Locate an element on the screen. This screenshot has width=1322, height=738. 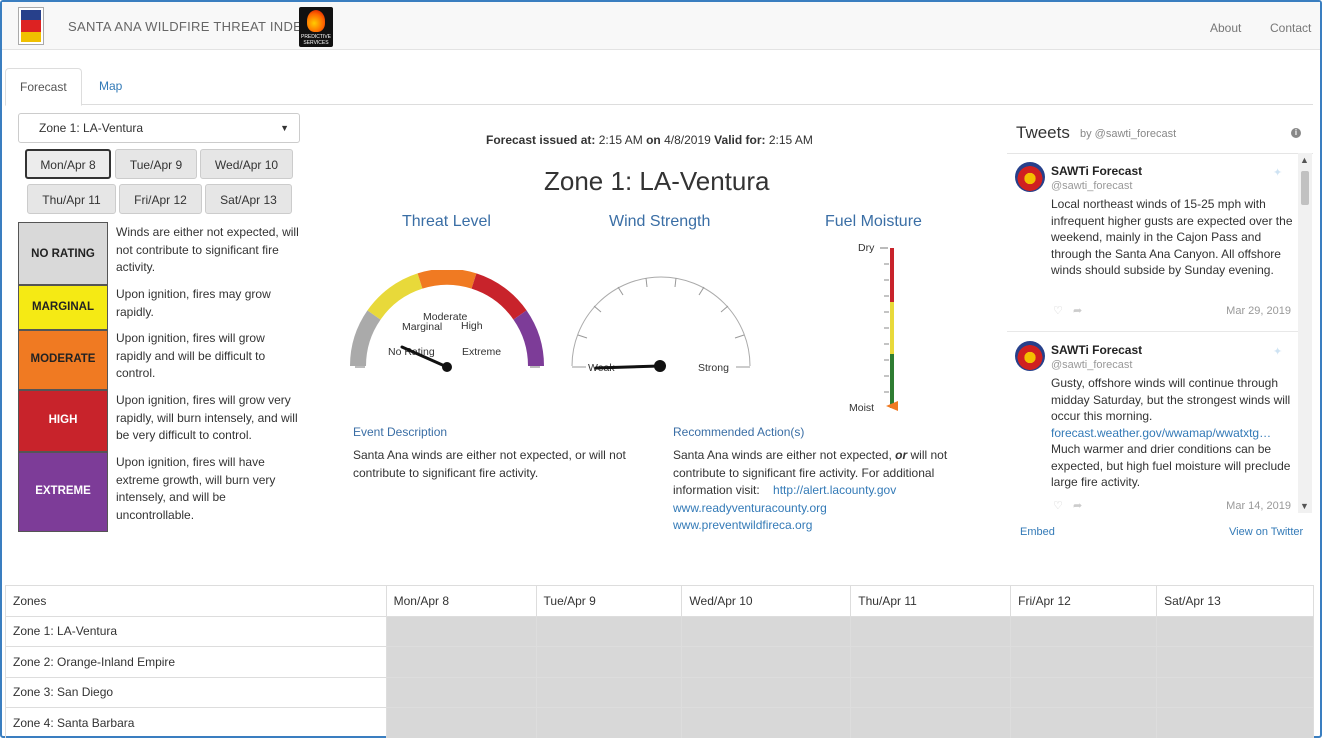
threat-label-extreme: Extreme is located at coordinates (481, 352).